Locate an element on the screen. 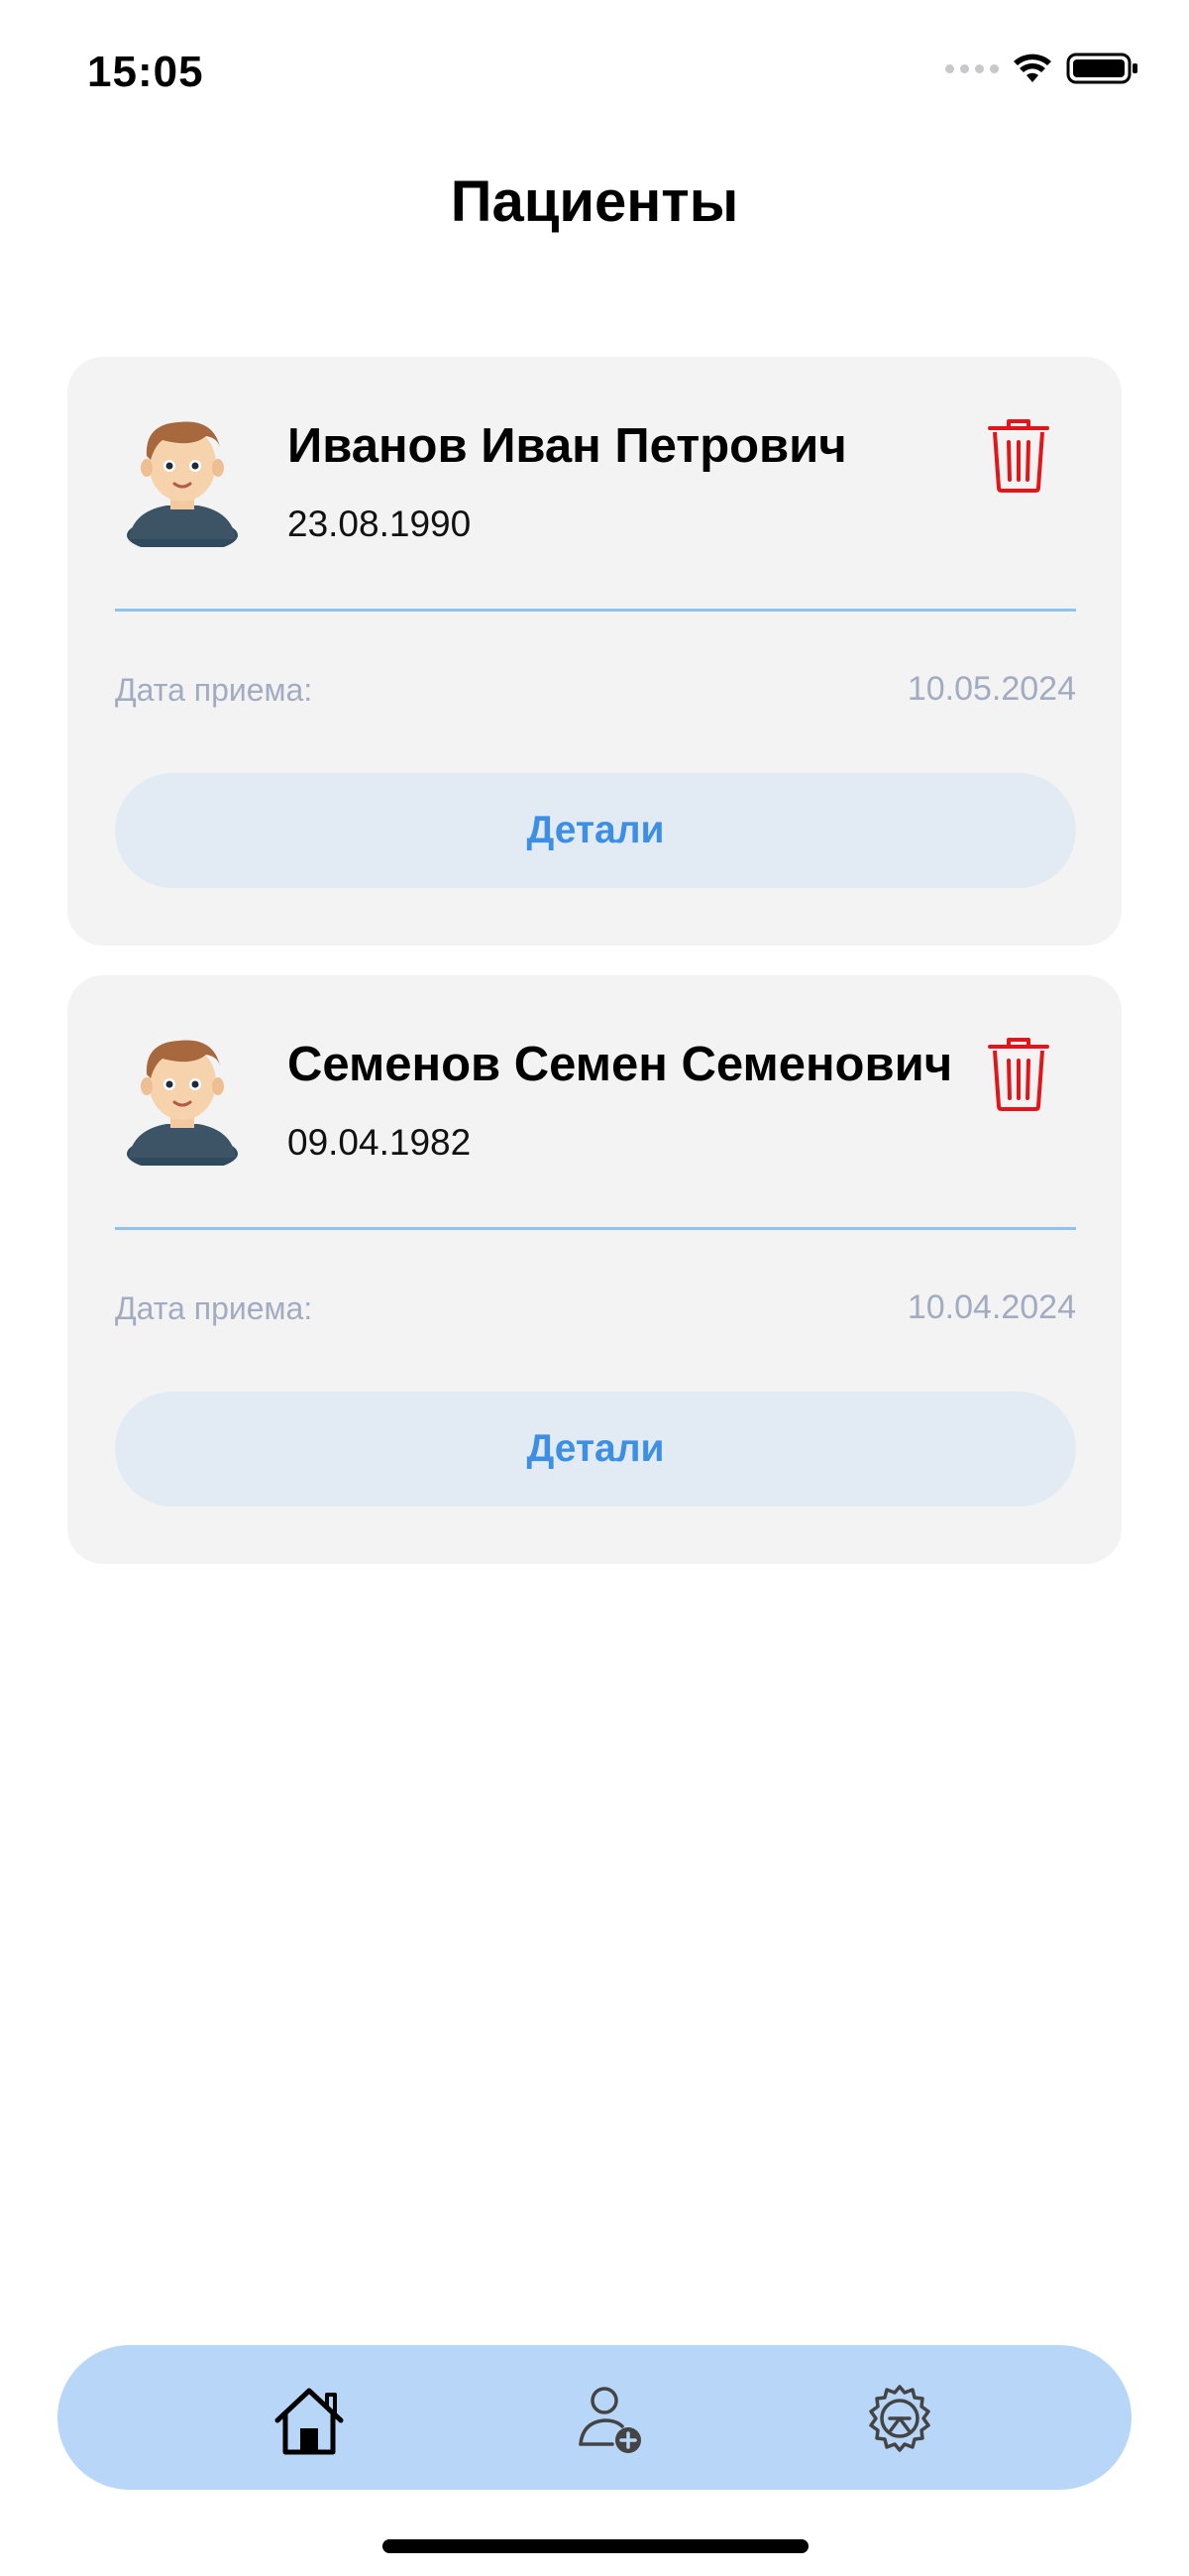  home-icon is located at coordinates (309, 2420).